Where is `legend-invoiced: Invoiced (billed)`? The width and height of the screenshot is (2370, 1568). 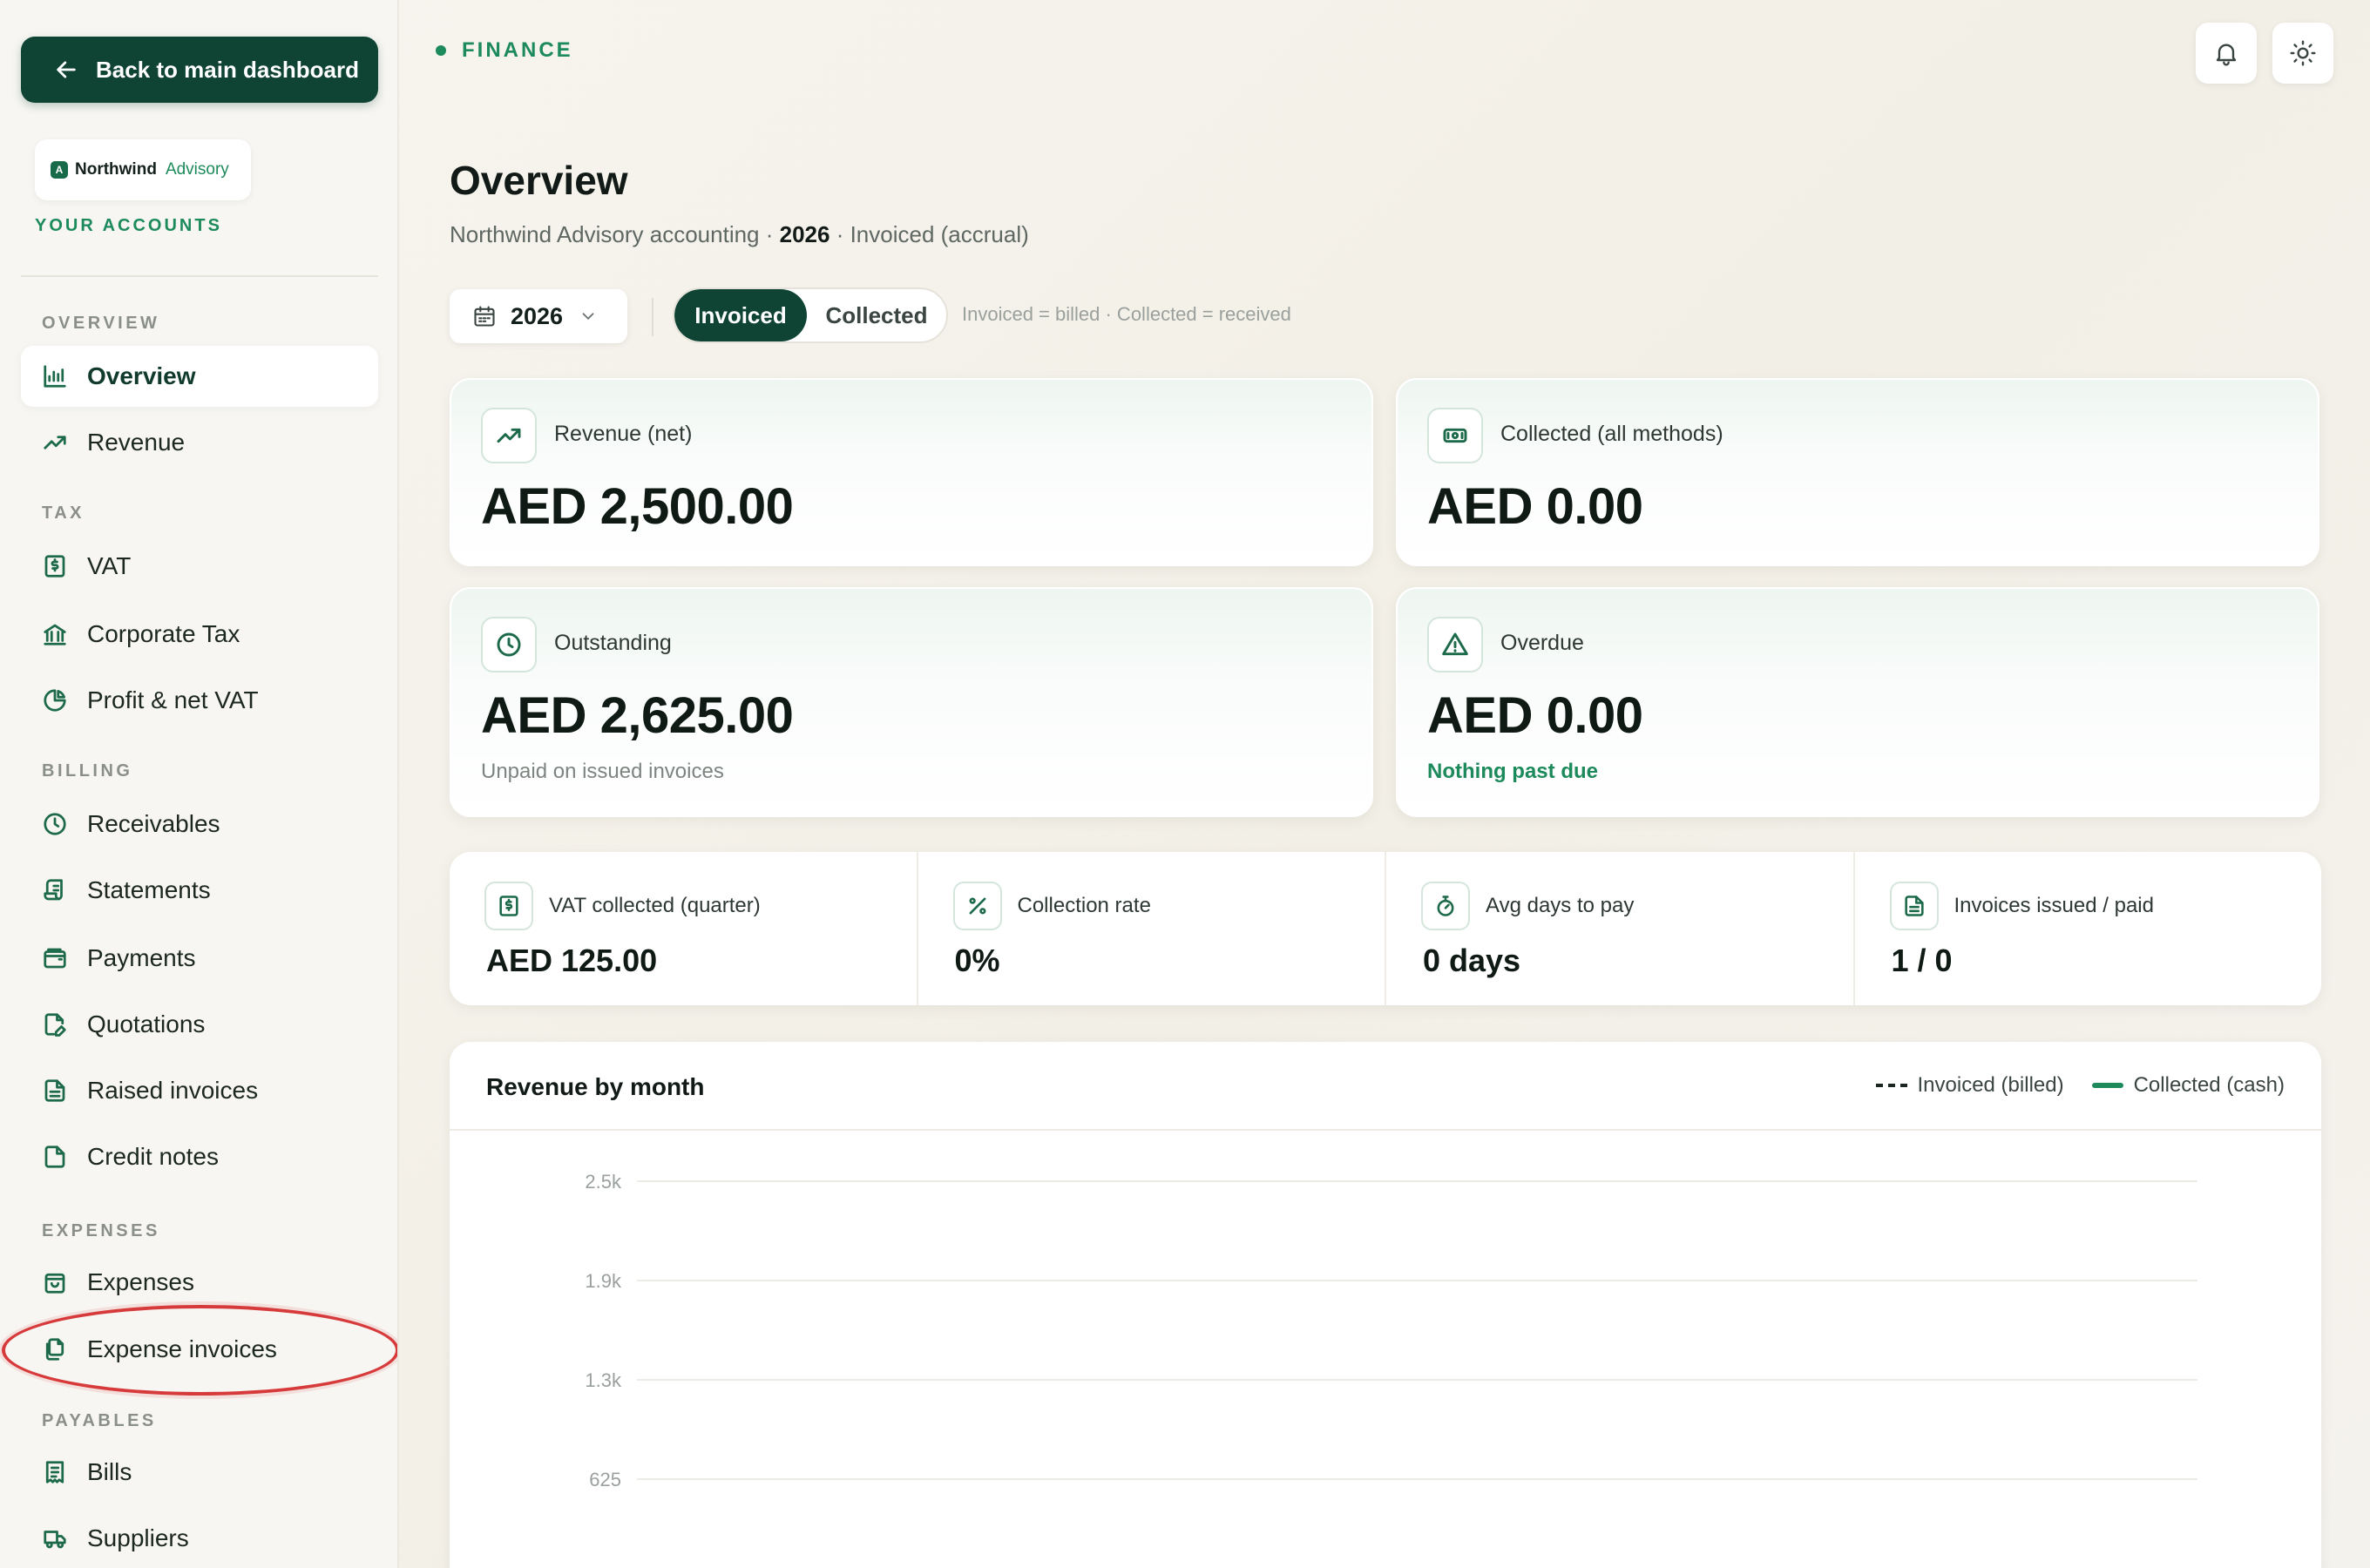 legend-invoiced: Invoiced (billed) is located at coordinates (1969, 1085).